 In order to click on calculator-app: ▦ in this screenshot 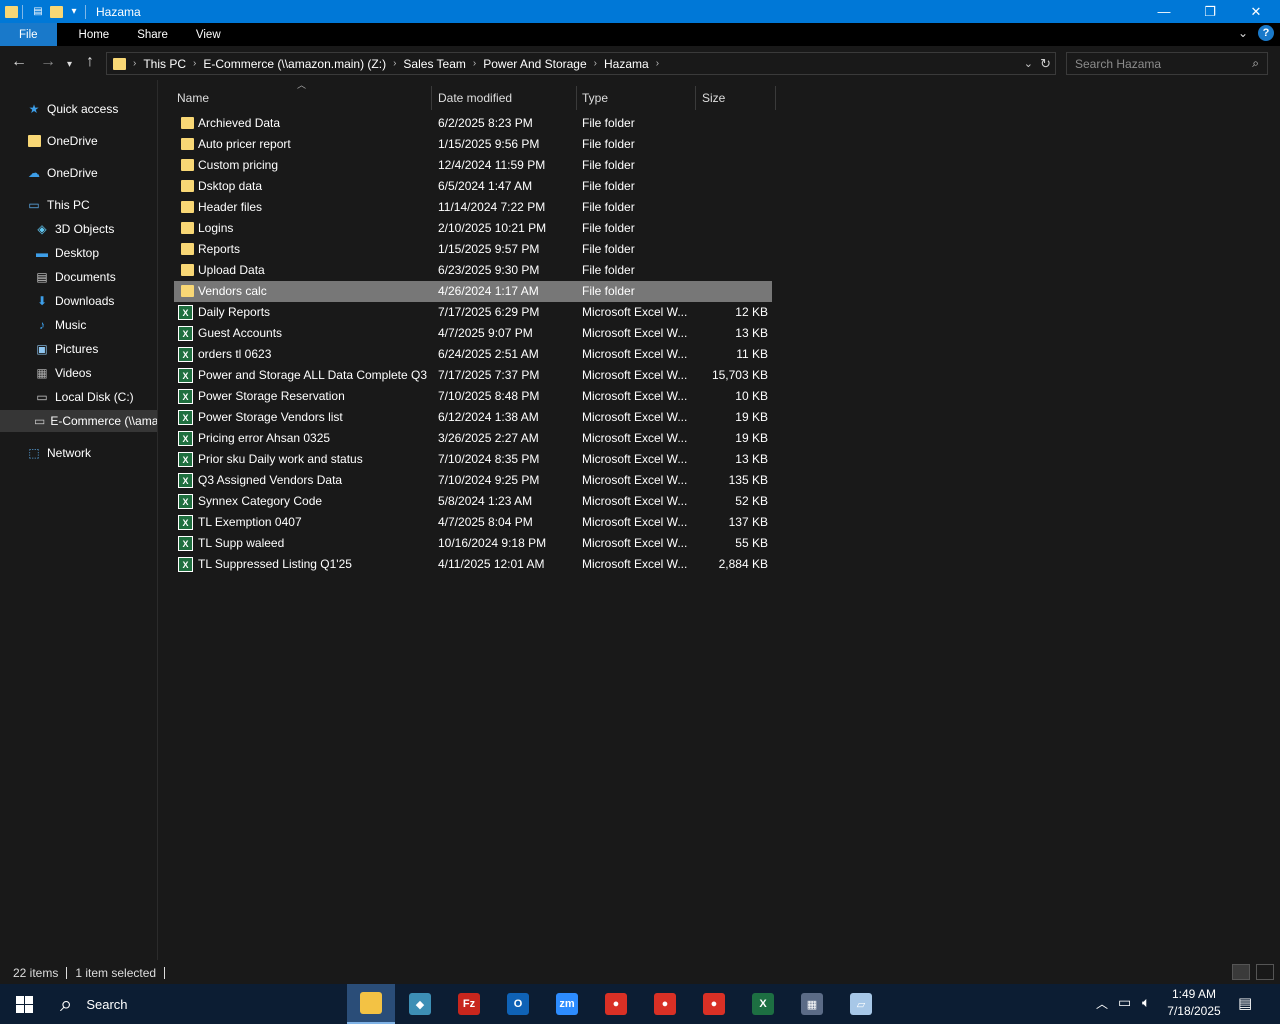, I will do `click(812, 1004)`.